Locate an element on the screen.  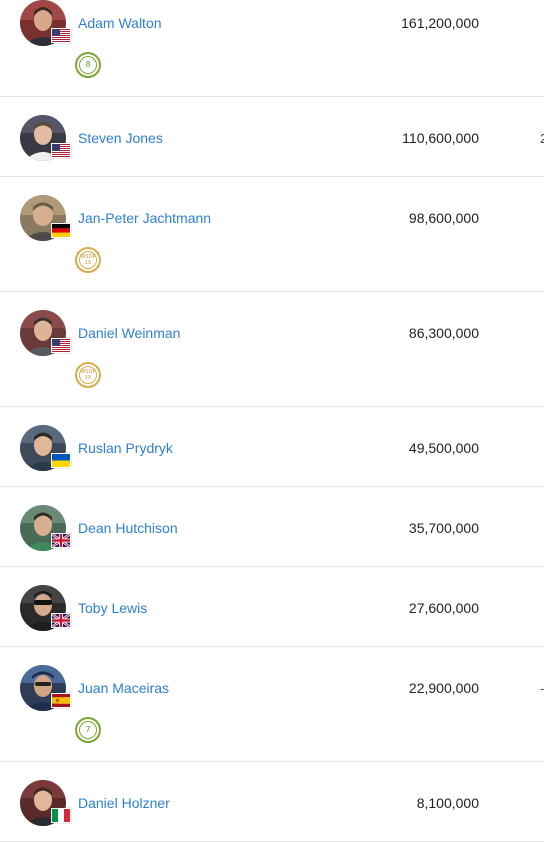
badge-text: 7 is located at coordinates (88, 729).